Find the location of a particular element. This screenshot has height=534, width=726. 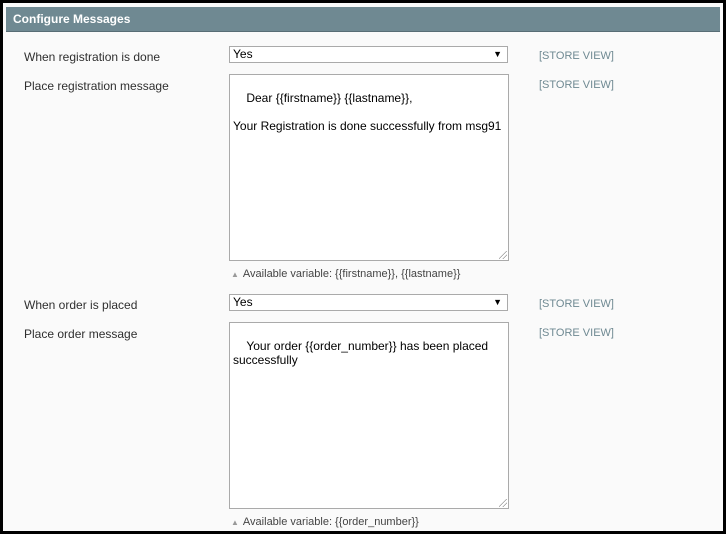

order-message-hint: ▲ Available variable: {{order_number}} is located at coordinates (325, 522).